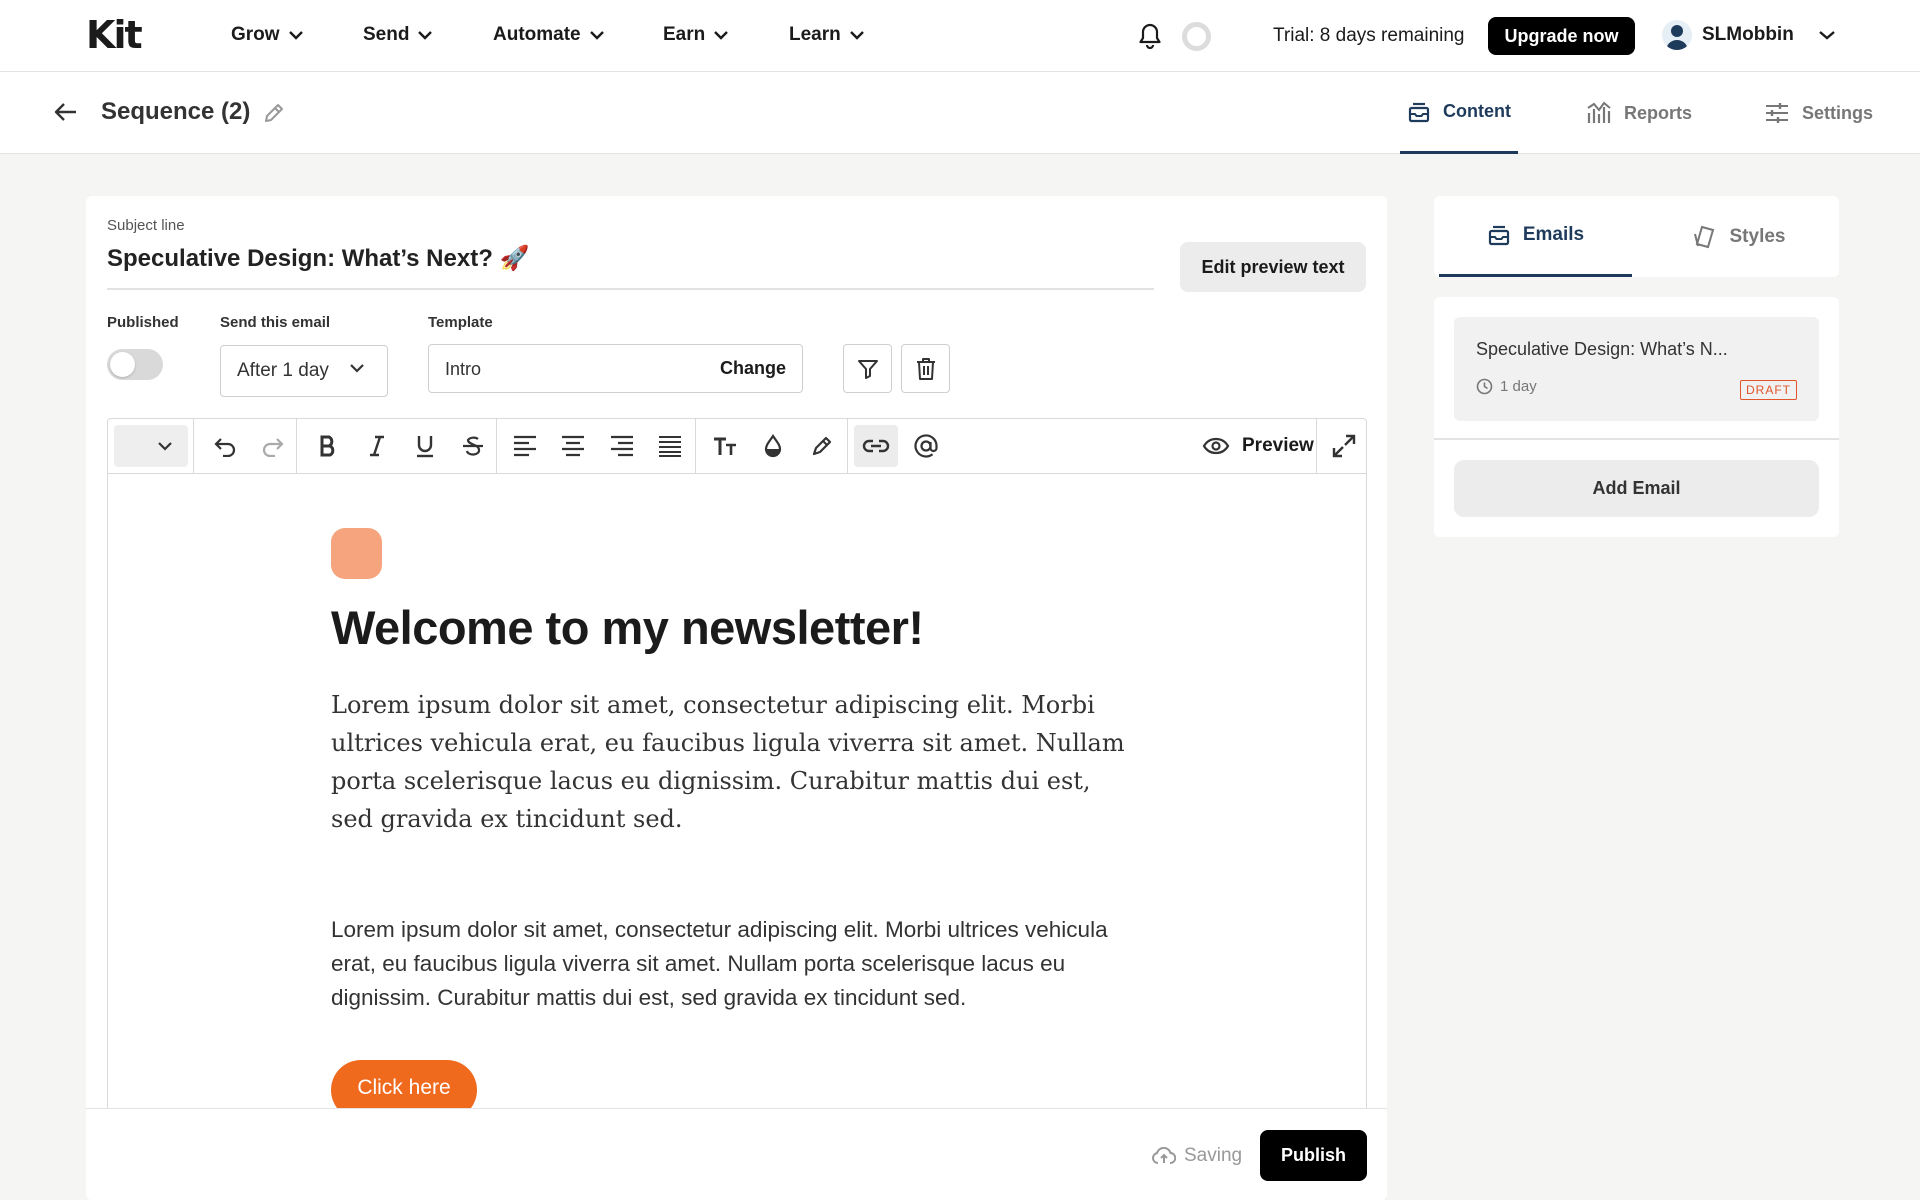  I want to click on align-right-icon, so click(622, 446).